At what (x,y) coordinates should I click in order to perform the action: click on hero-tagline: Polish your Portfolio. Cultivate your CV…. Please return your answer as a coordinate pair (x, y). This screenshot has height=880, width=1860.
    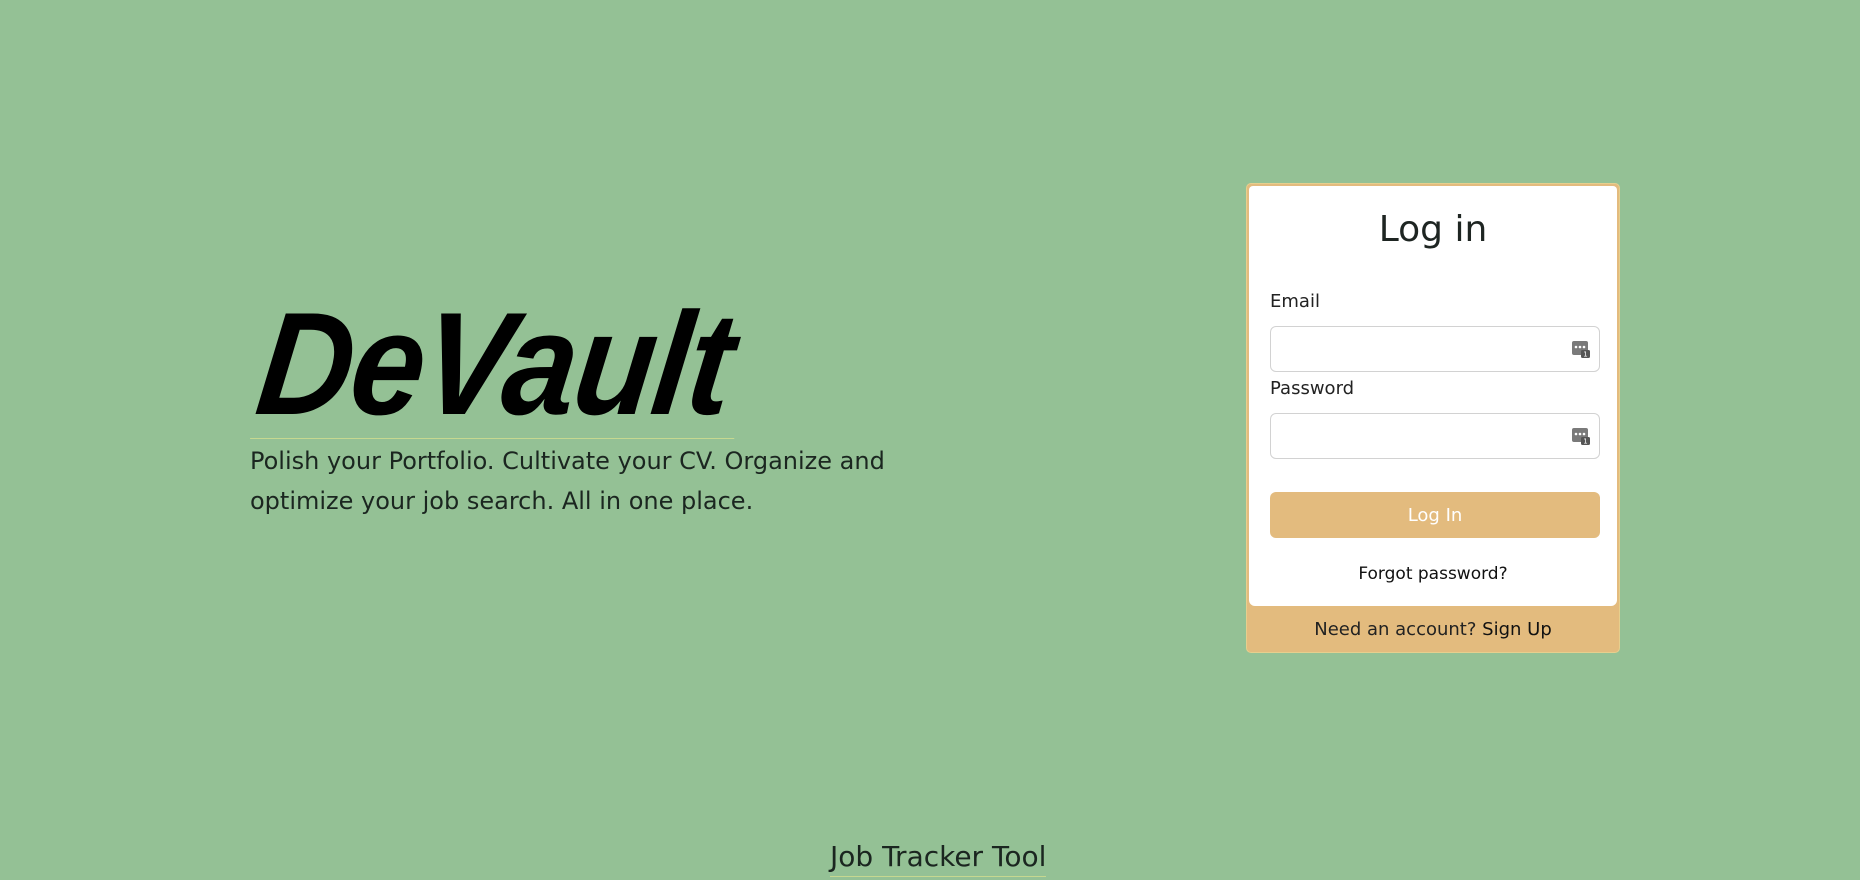
    Looking at the image, I should click on (567, 481).